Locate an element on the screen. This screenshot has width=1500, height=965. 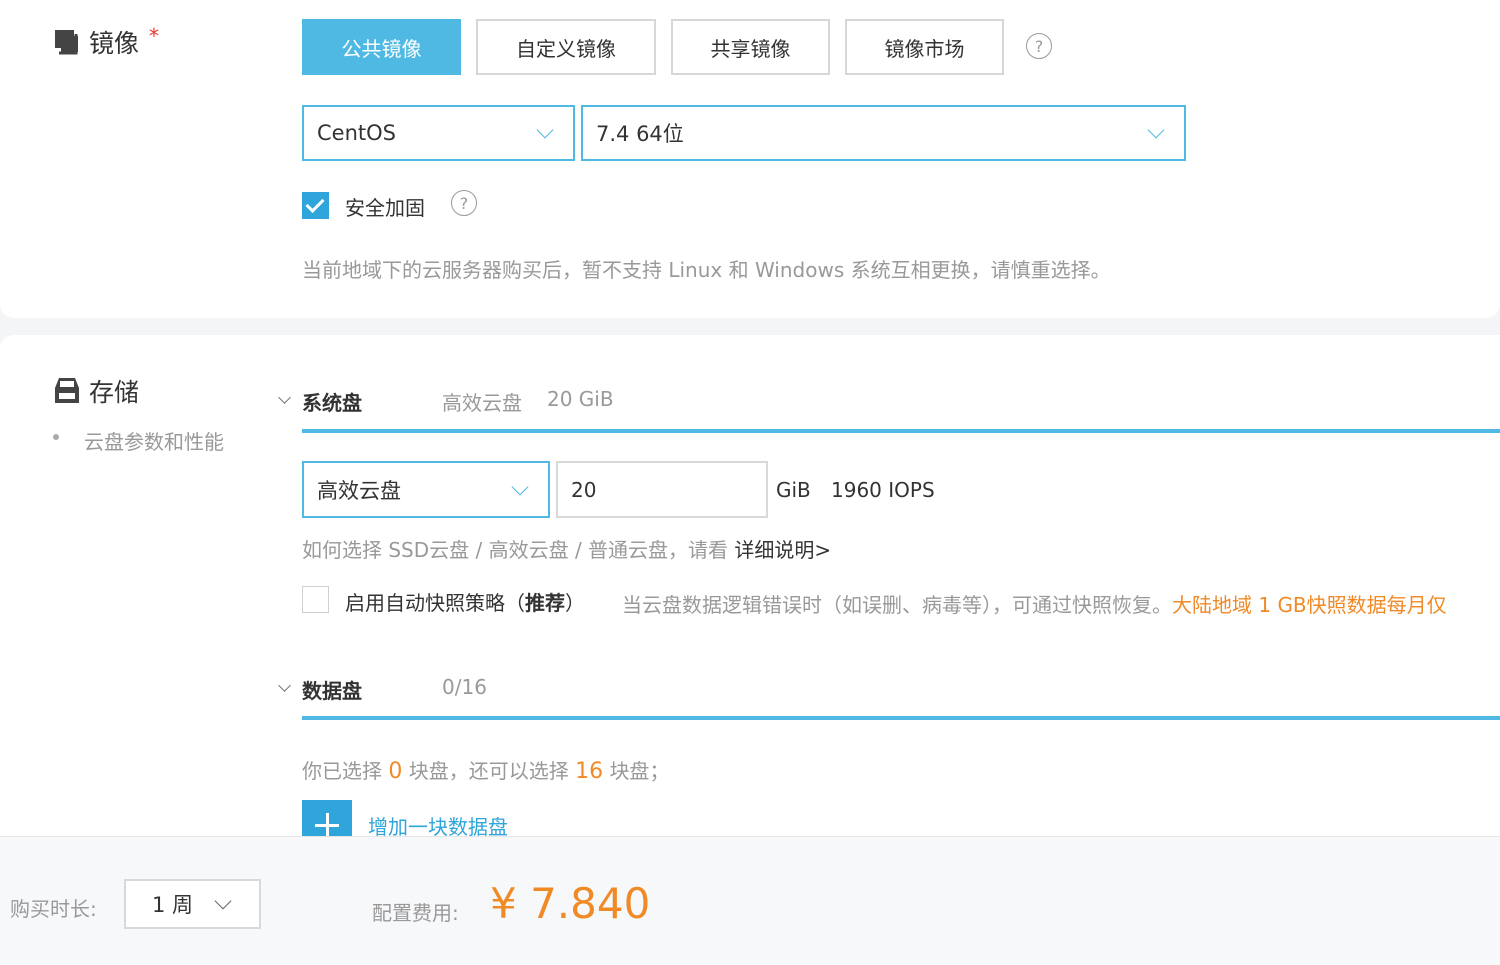
security-hardening-label: 安全加固 is located at coordinates (385, 208).